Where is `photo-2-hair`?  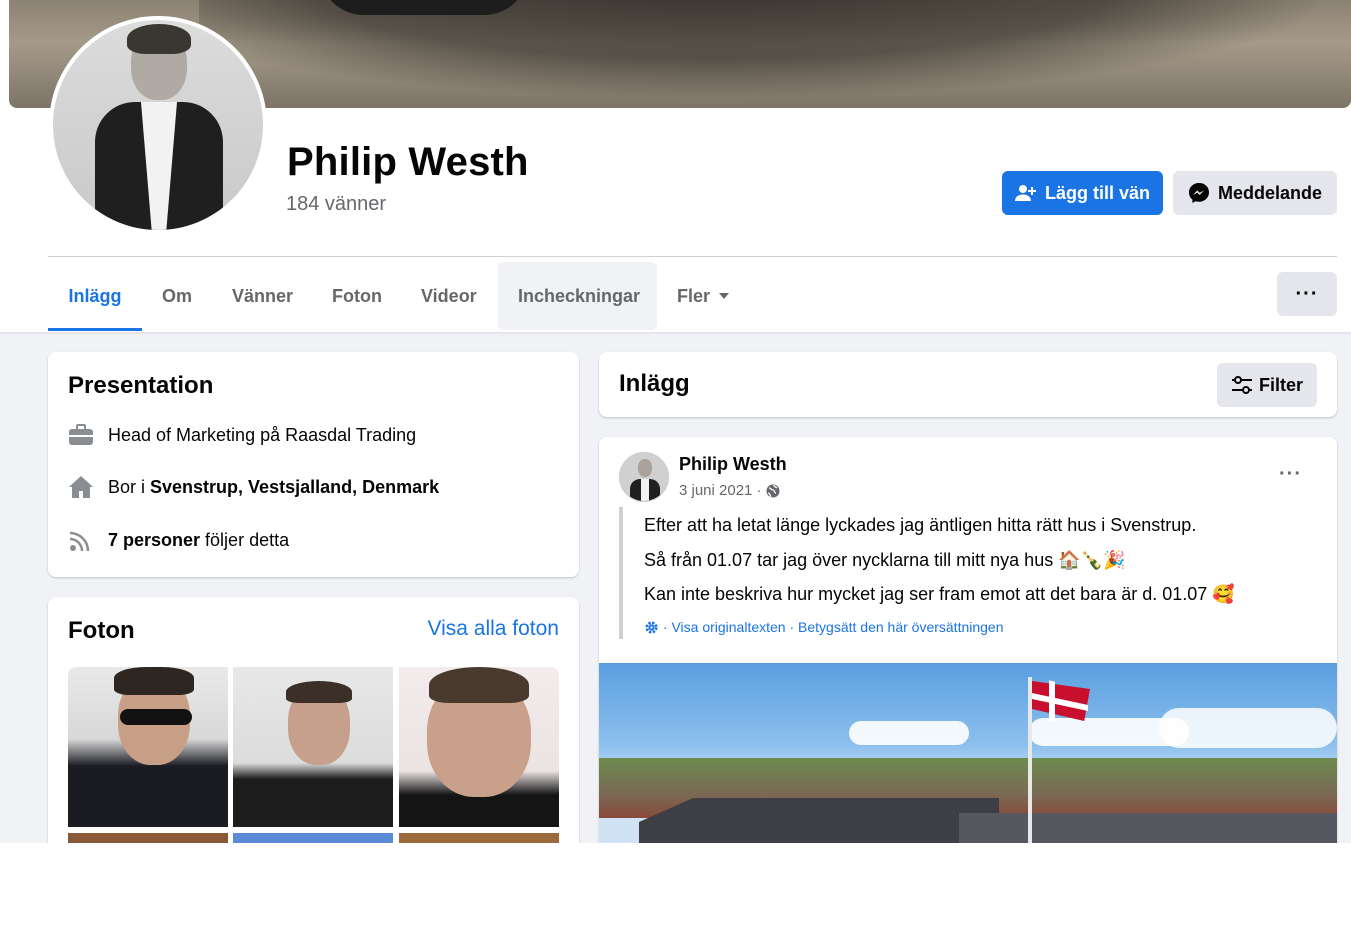 photo-2-hair is located at coordinates (319, 692).